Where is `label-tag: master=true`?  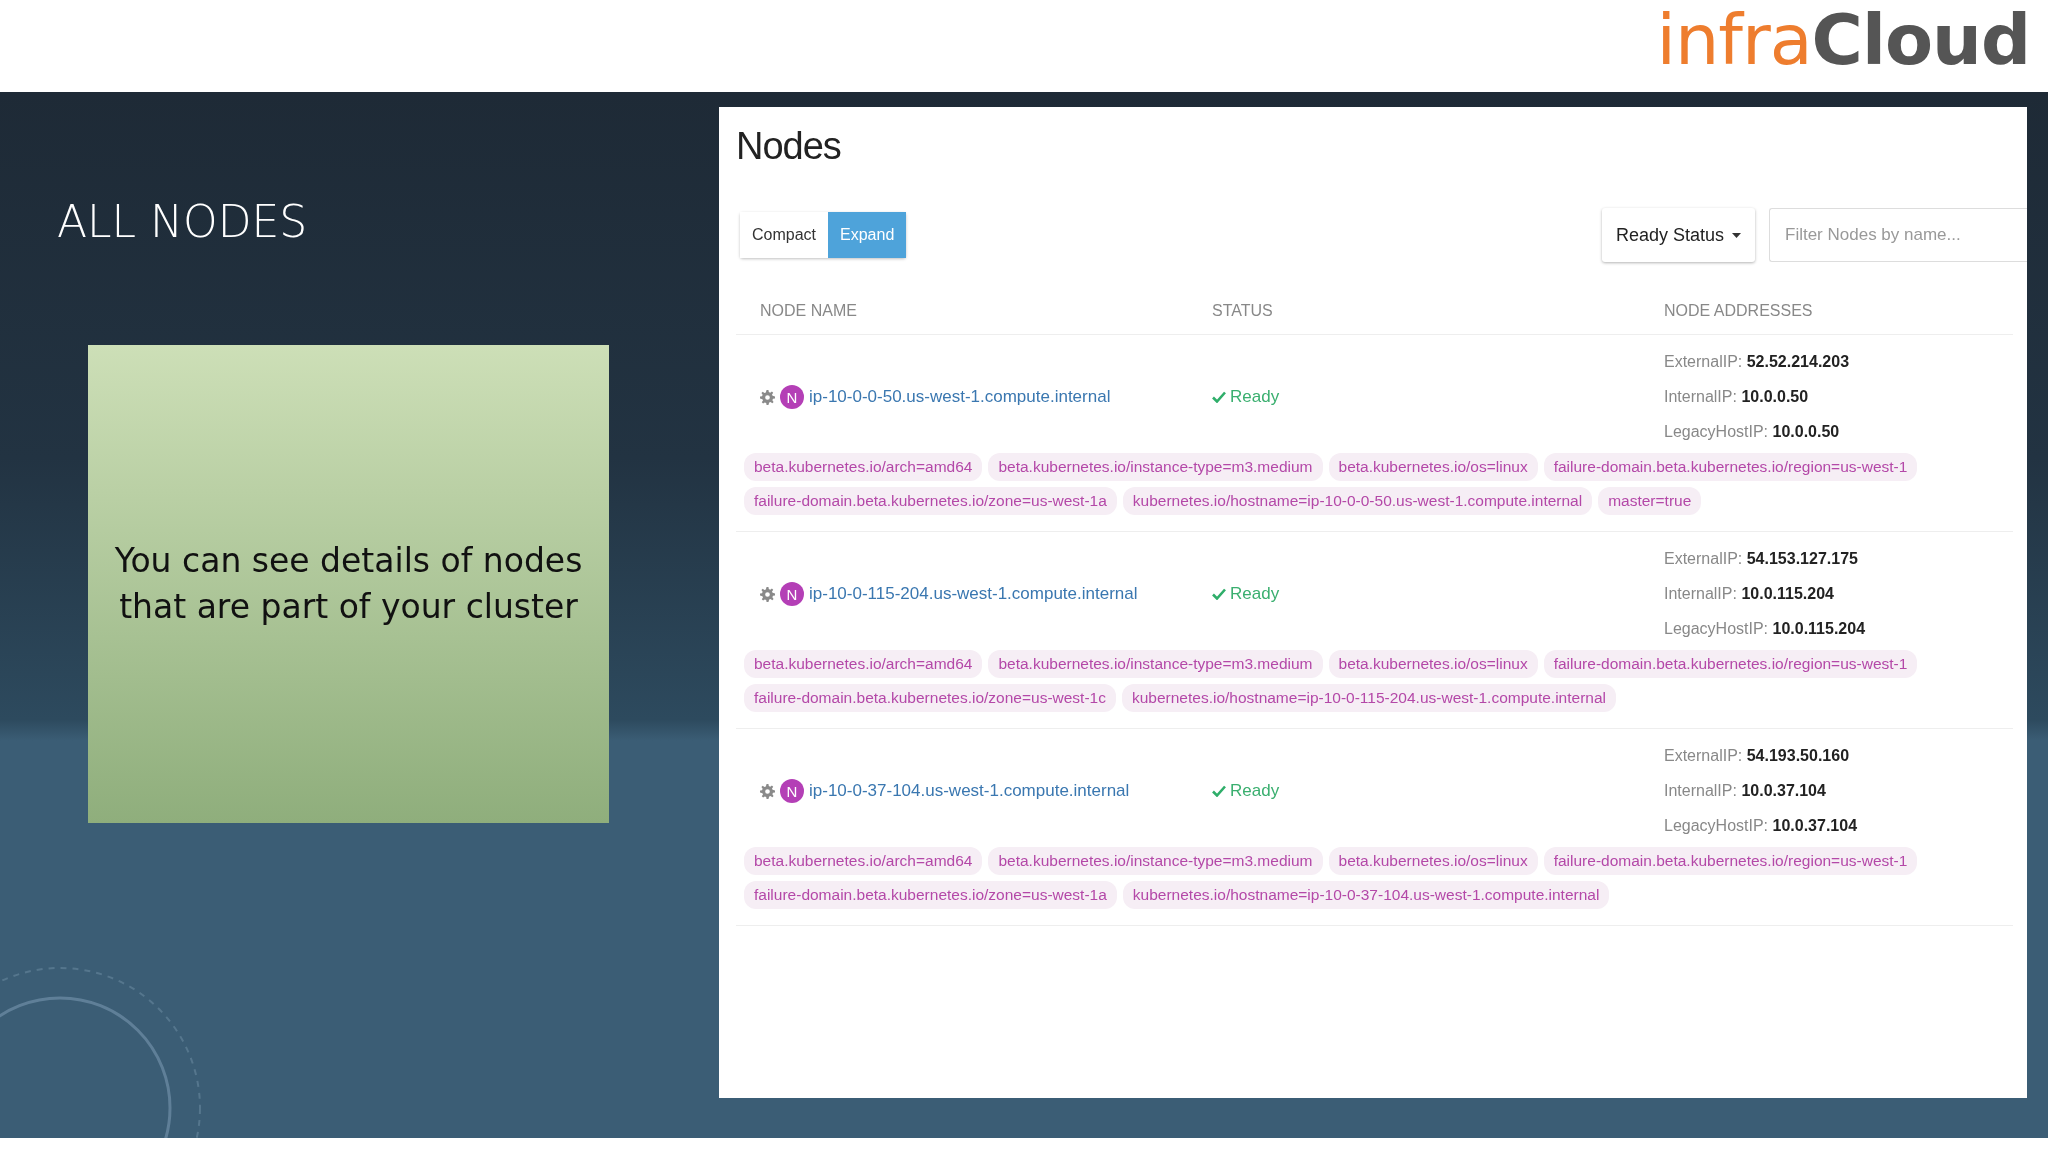 label-tag: master=true is located at coordinates (1650, 501).